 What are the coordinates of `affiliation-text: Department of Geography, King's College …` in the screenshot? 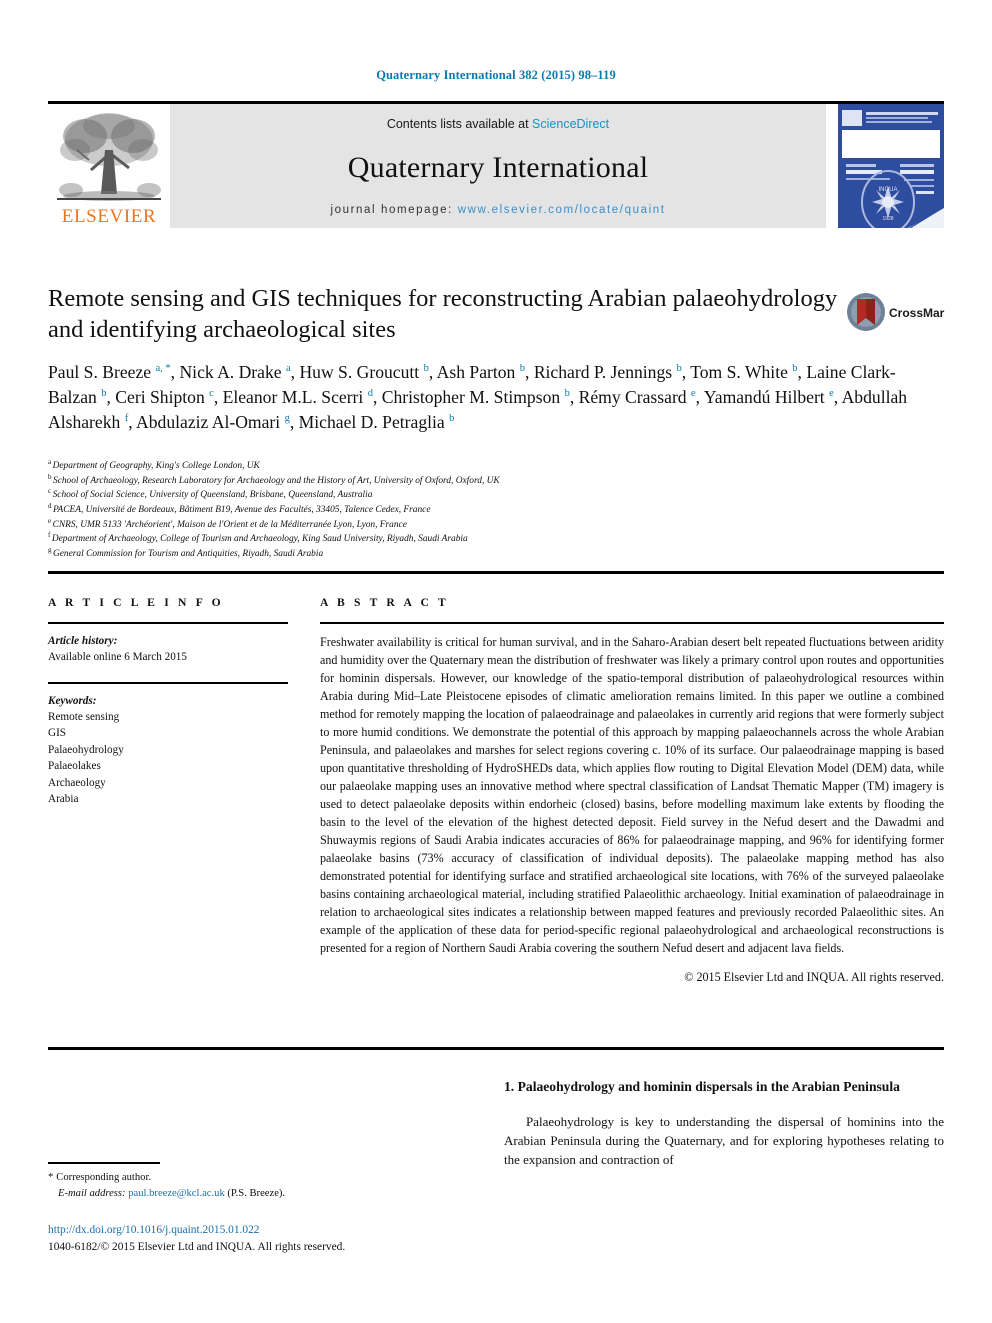 It's located at (156, 466).